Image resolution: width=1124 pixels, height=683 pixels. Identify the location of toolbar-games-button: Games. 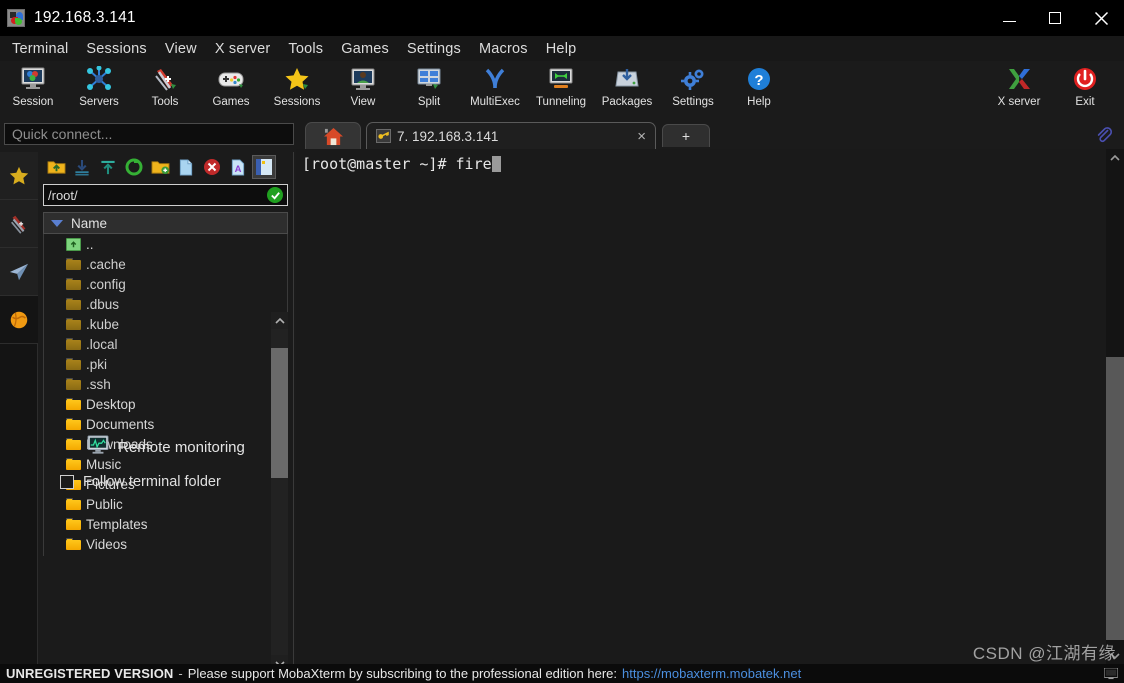
(231, 88).